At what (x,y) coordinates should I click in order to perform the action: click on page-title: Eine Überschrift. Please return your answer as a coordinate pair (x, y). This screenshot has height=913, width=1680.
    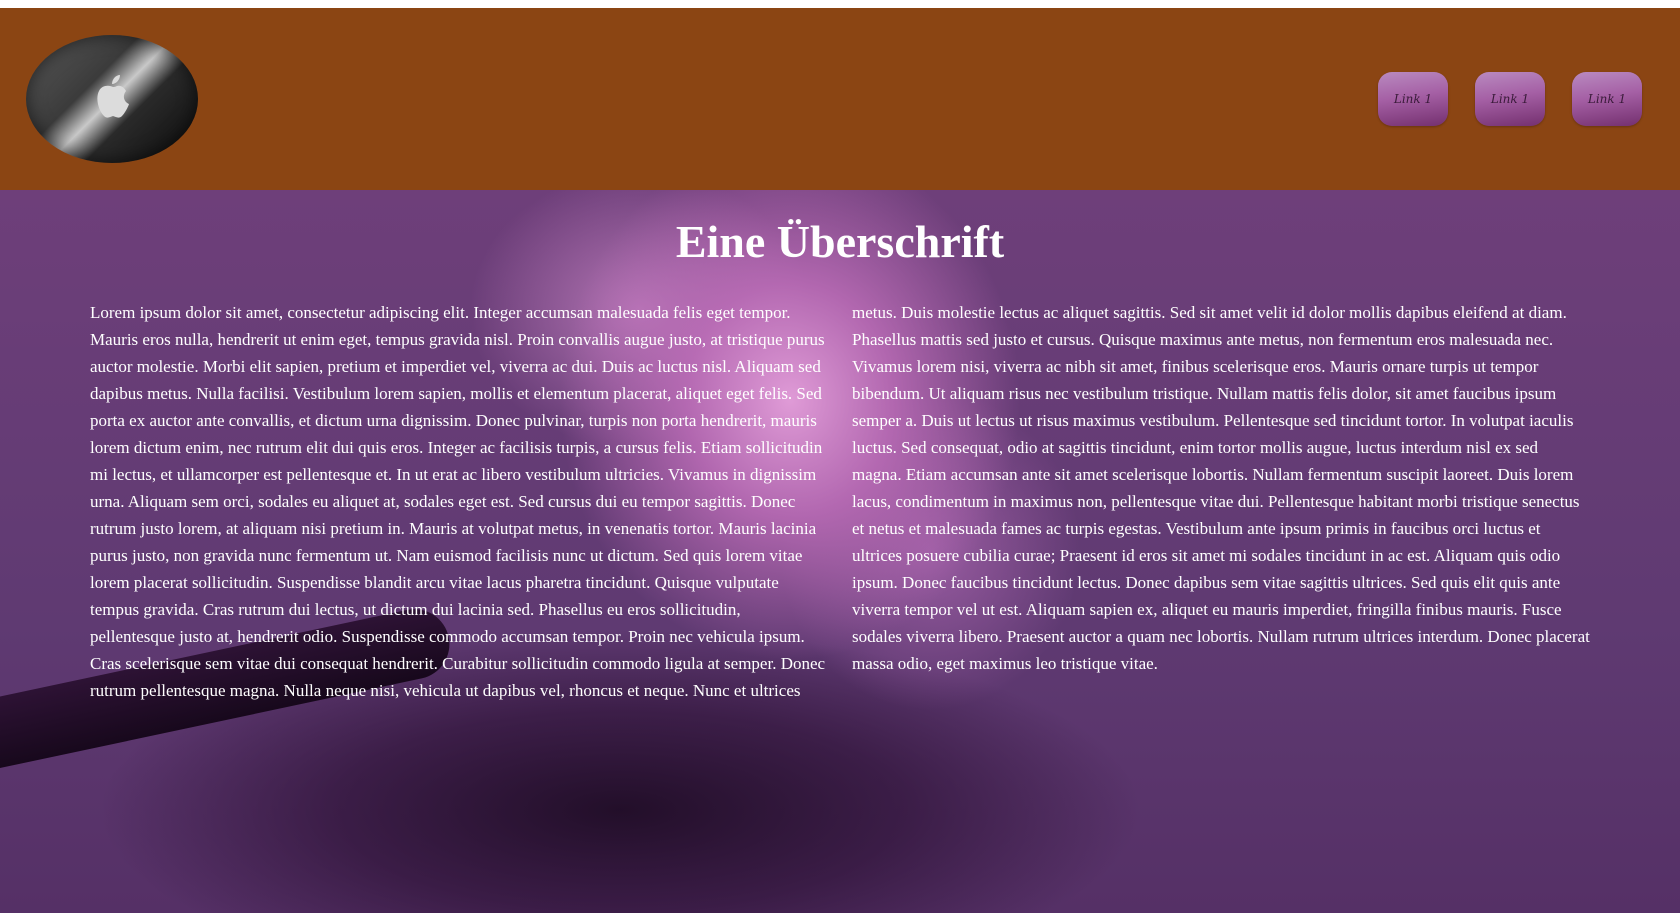
    Looking at the image, I should click on (840, 241).